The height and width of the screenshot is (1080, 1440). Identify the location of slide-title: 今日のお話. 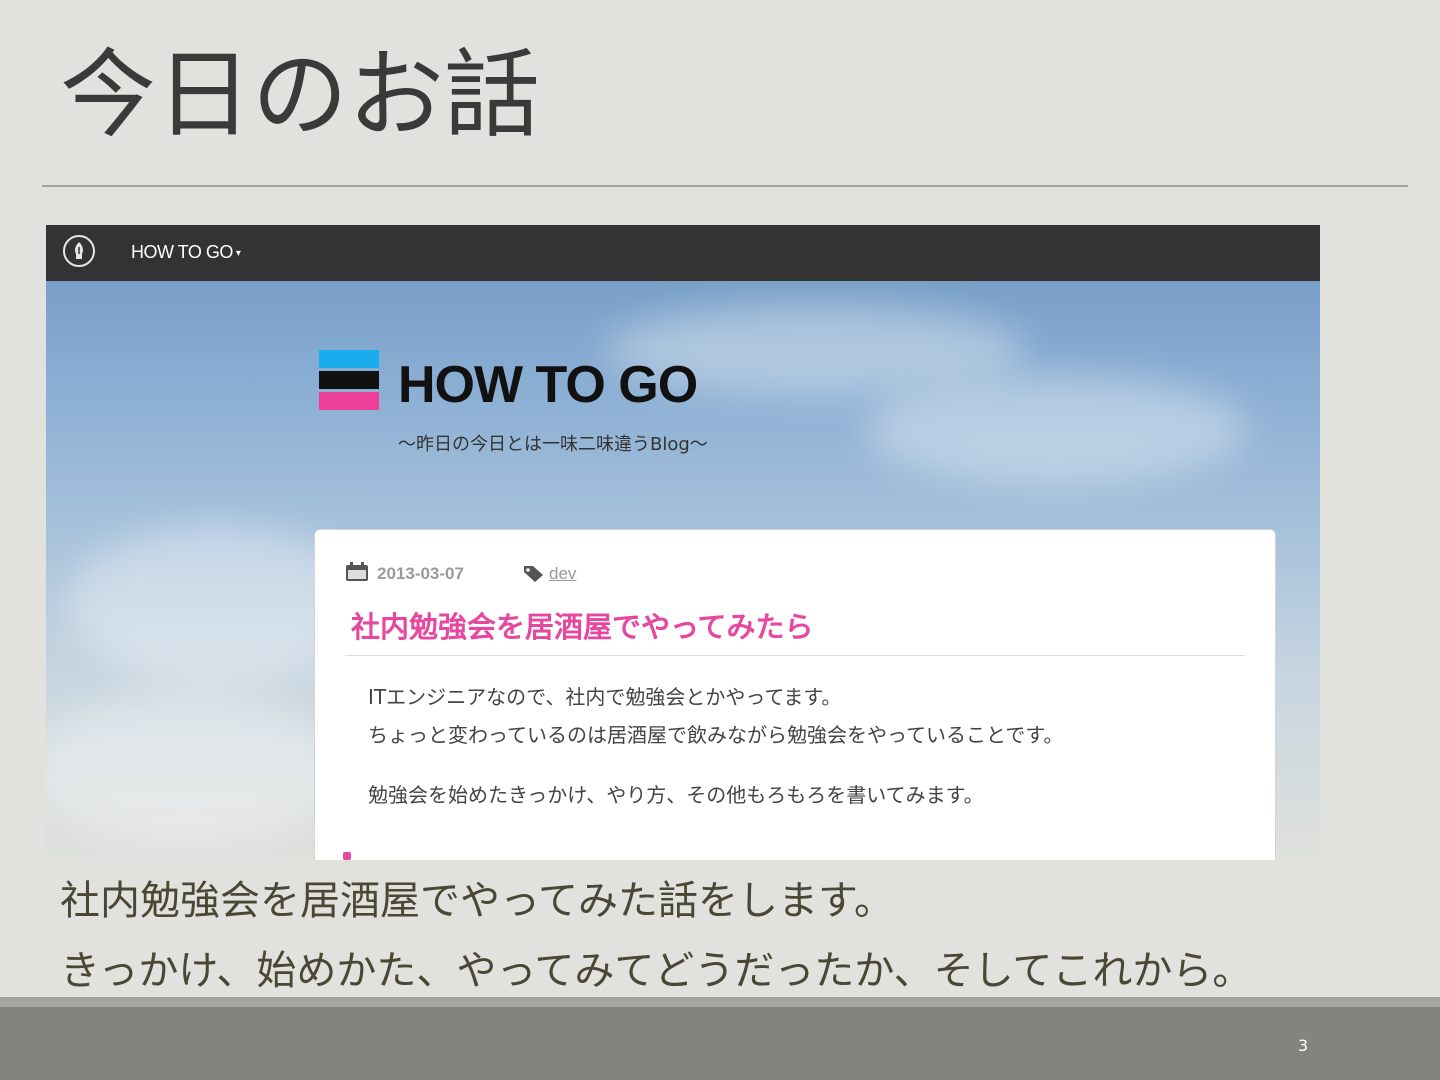
(300, 95).